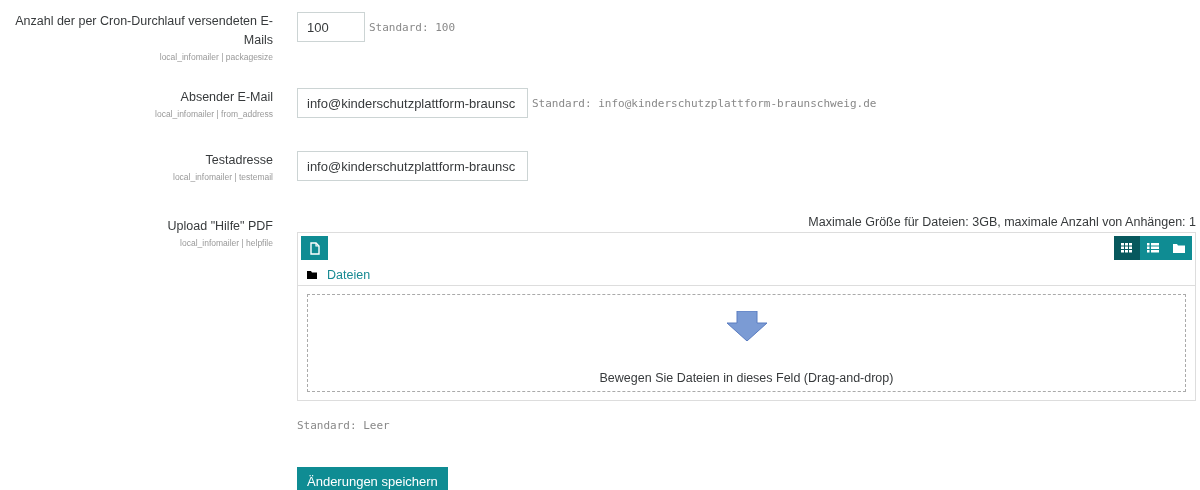  What do you see at coordinates (349, 275) in the screenshot?
I see `folder-link: Dateien` at bounding box center [349, 275].